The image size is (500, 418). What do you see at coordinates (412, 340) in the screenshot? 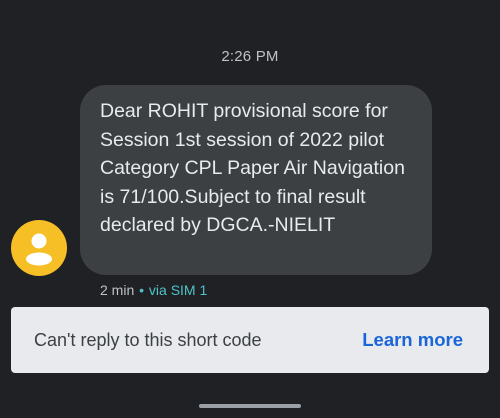
I see `learn-more-link: Learn more` at bounding box center [412, 340].